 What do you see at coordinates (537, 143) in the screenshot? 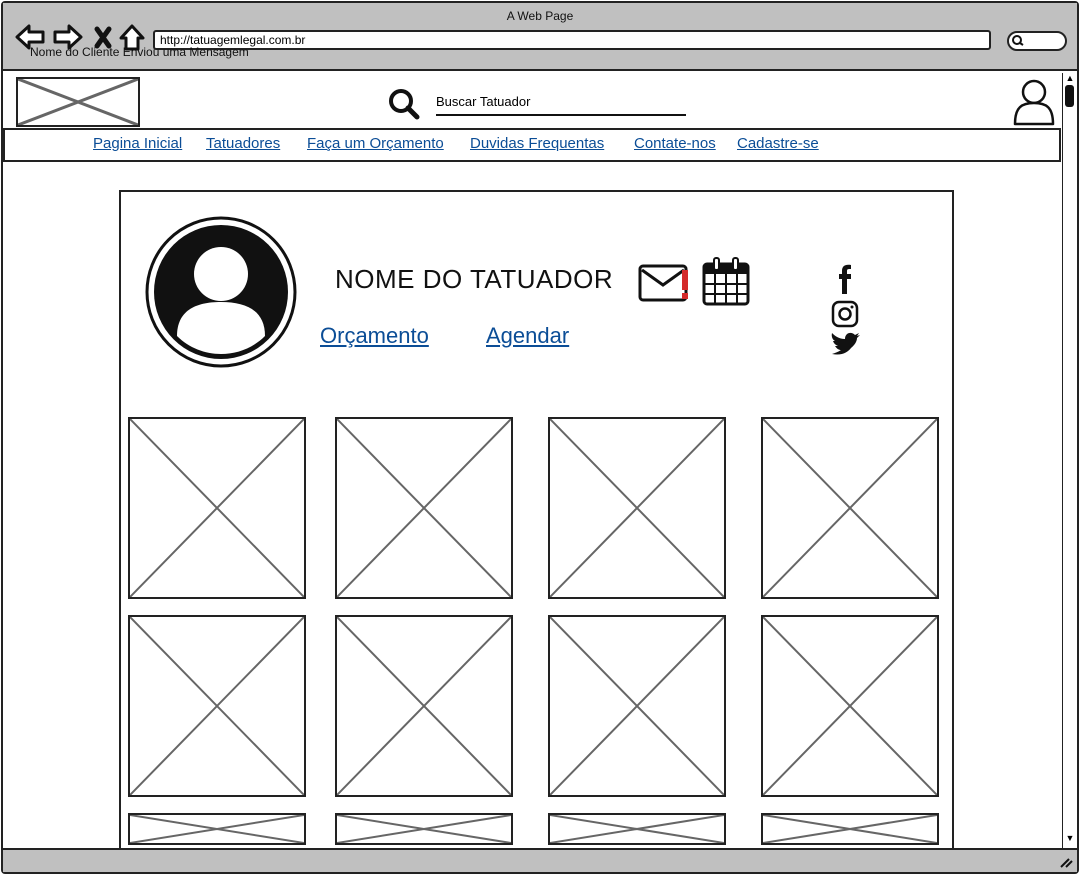
I see `nav-faq: Duvidas Frequentas` at bounding box center [537, 143].